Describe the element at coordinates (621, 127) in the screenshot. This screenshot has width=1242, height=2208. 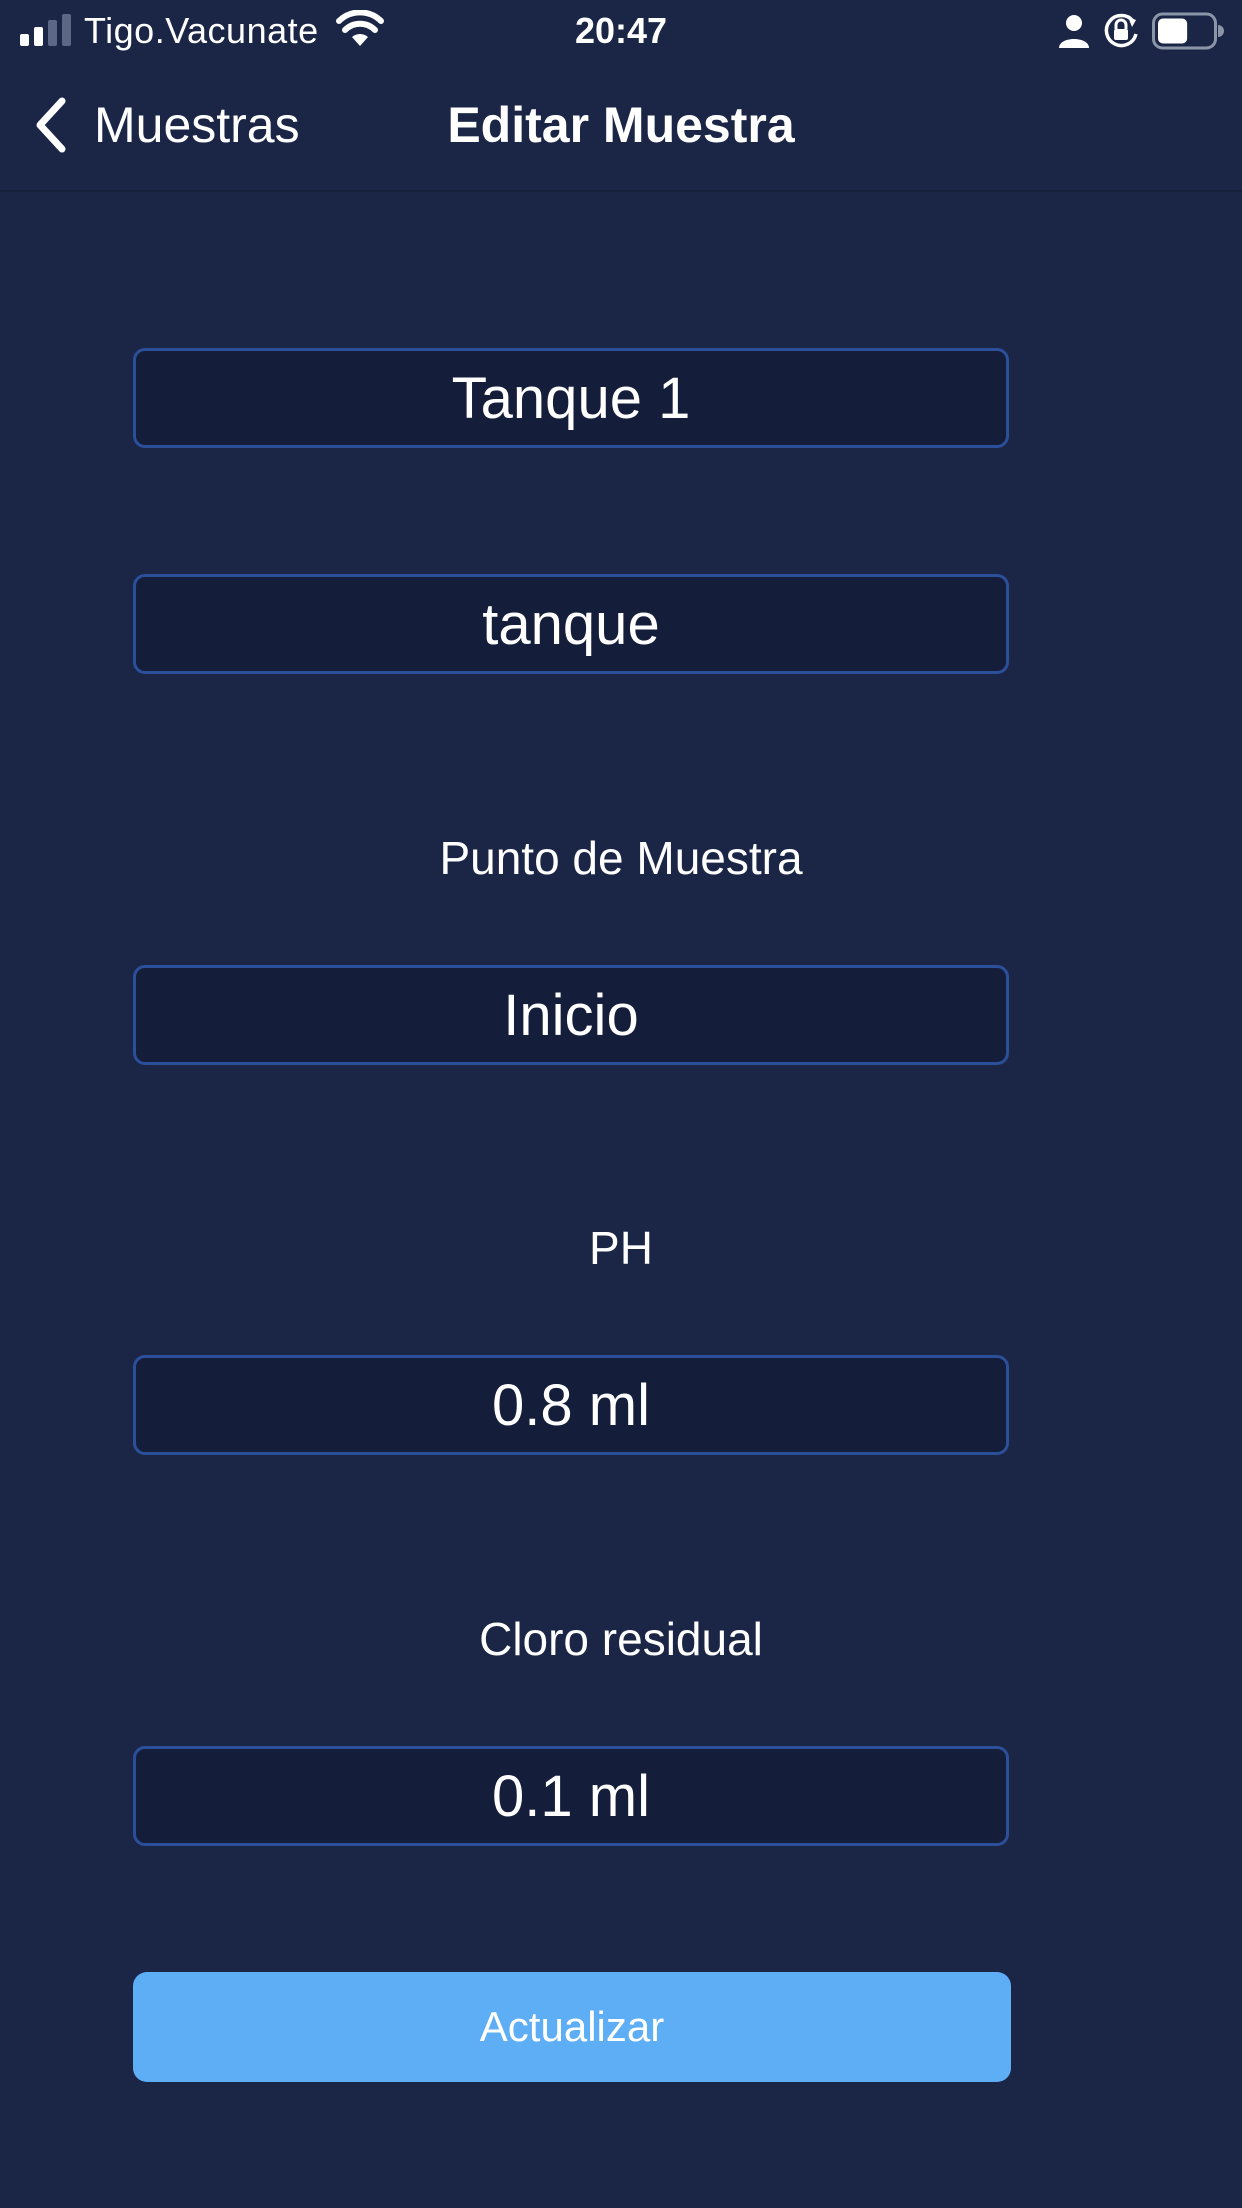
I see `navigation-bar: Muestras Editar Muestra` at that location.